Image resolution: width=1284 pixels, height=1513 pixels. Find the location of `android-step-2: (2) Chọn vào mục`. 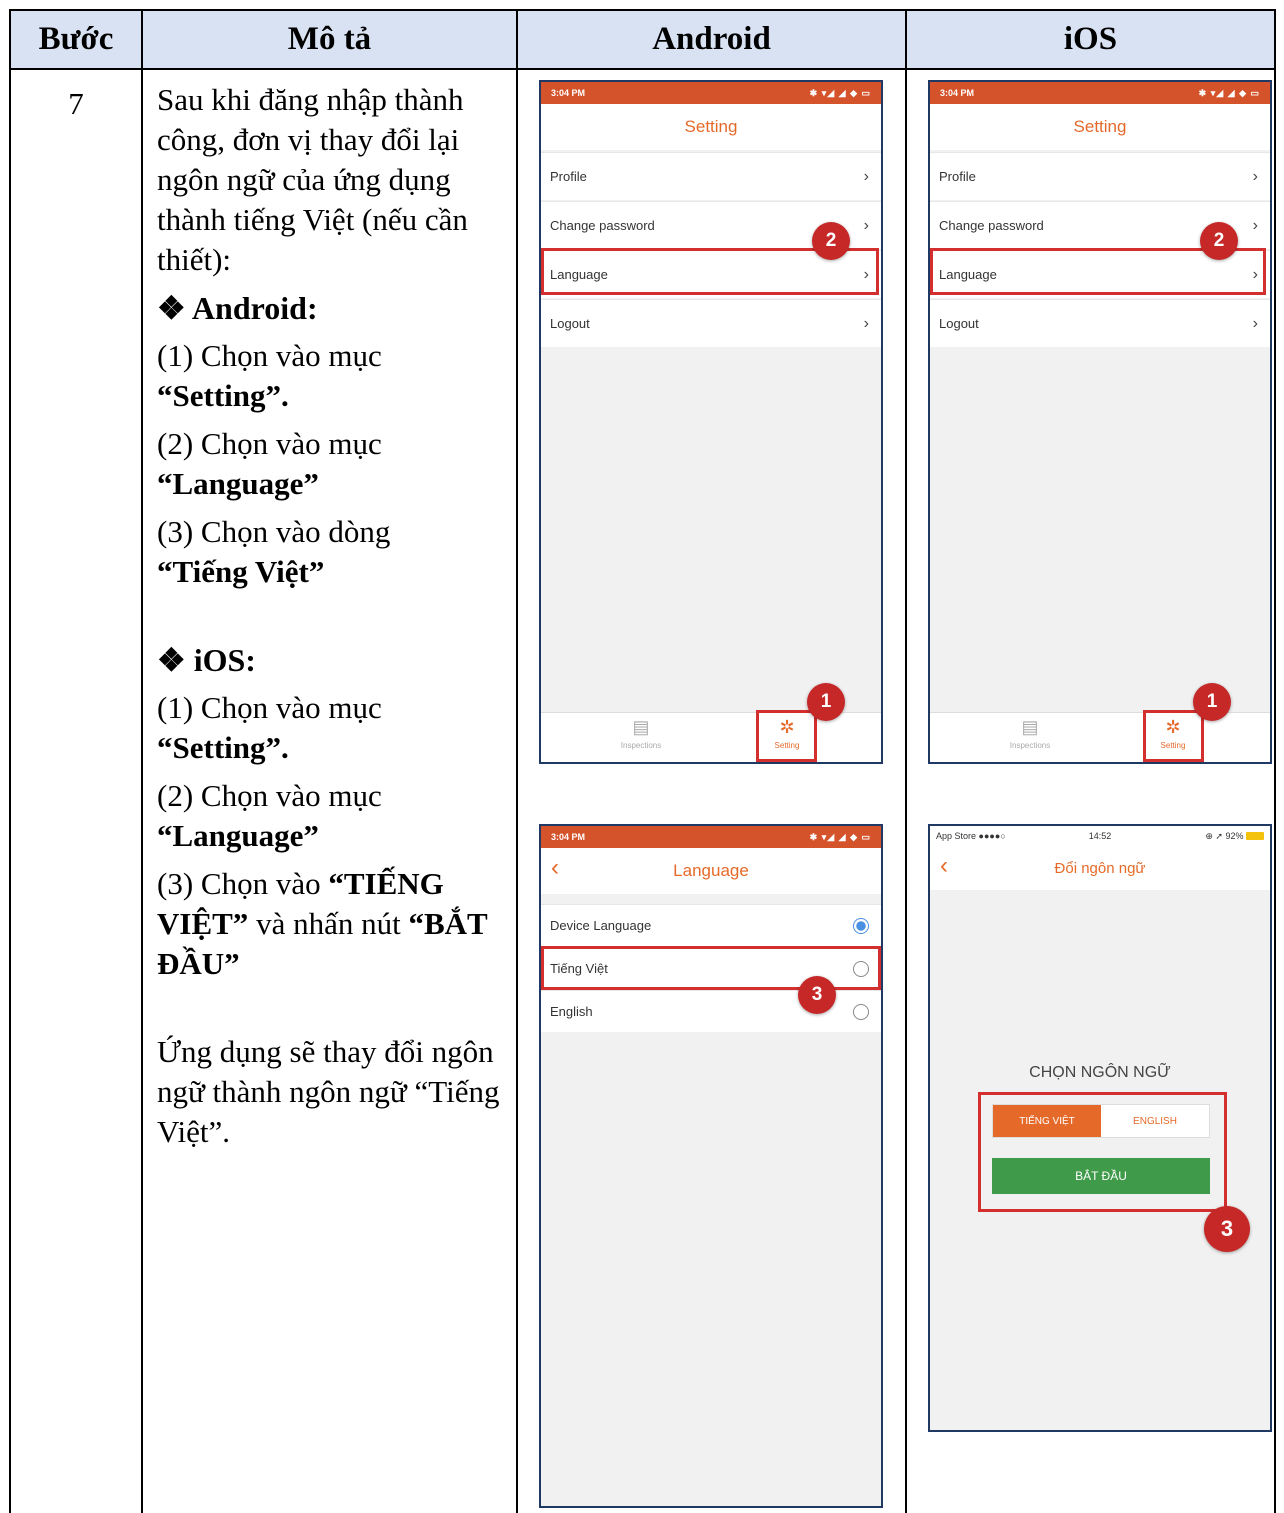

android-step-2: (2) Chọn vào mục is located at coordinates (269, 443).